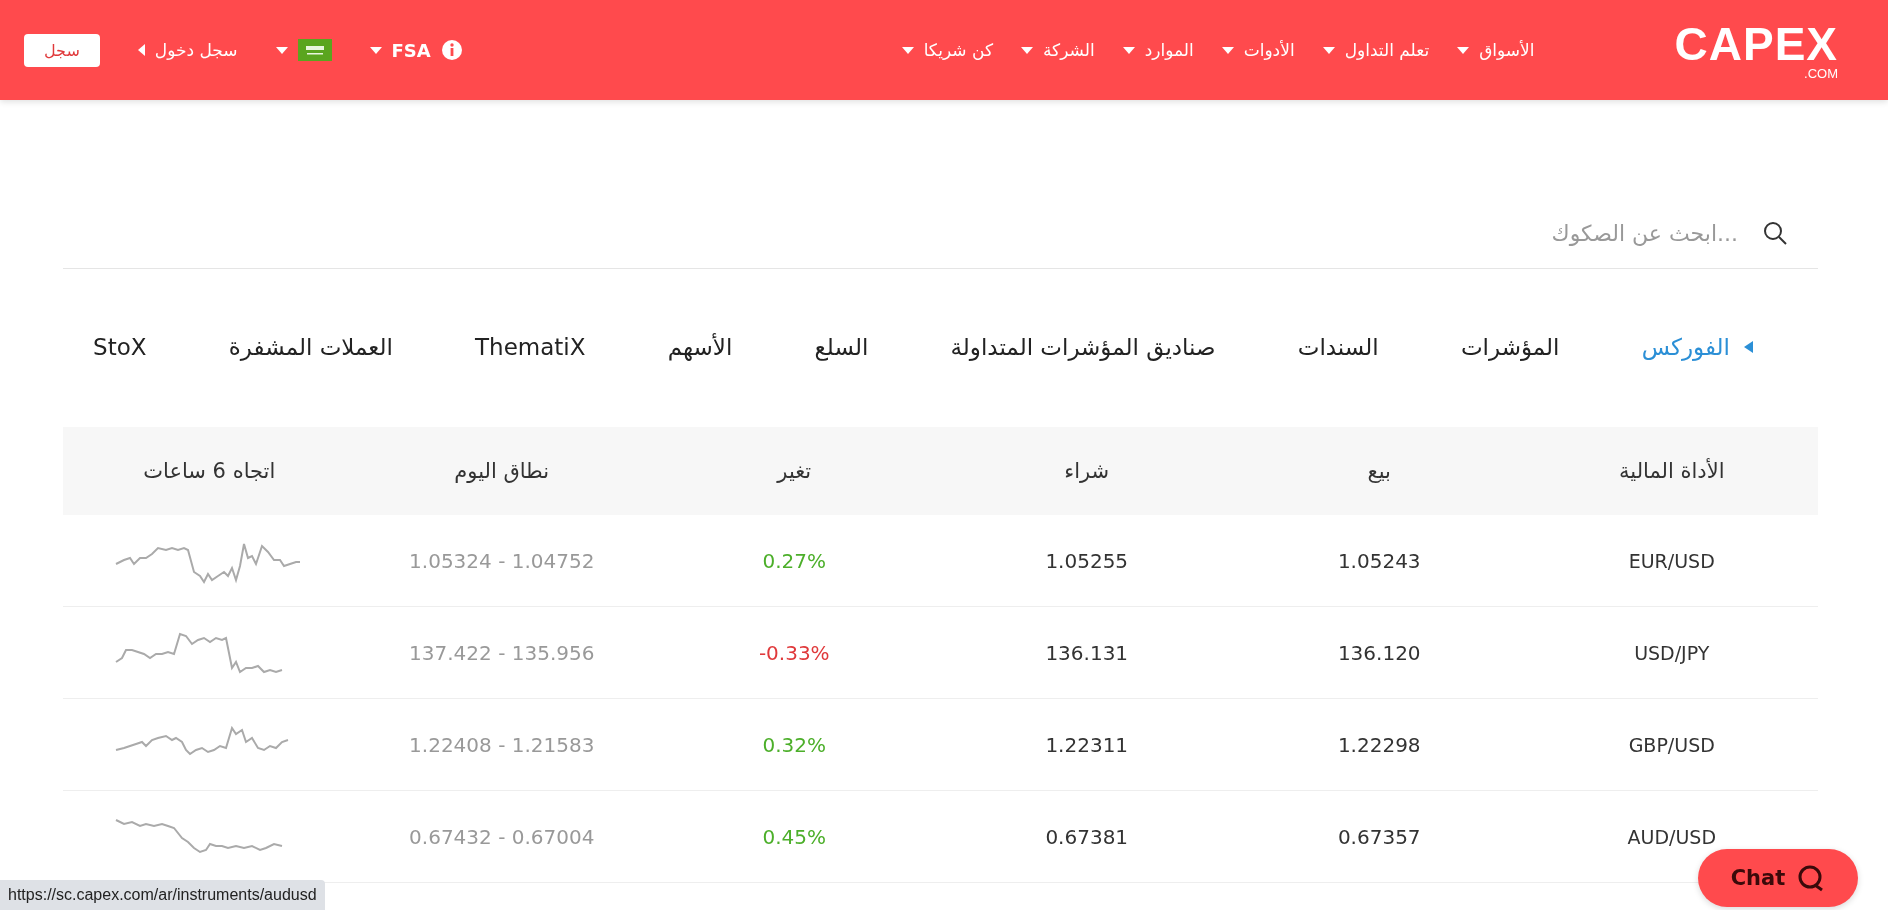 The height and width of the screenshot is (910, 1888). What do you see at coordinates (451, 50) in the screenshot?
I see `info-icon` at bounding box center [451, 50].